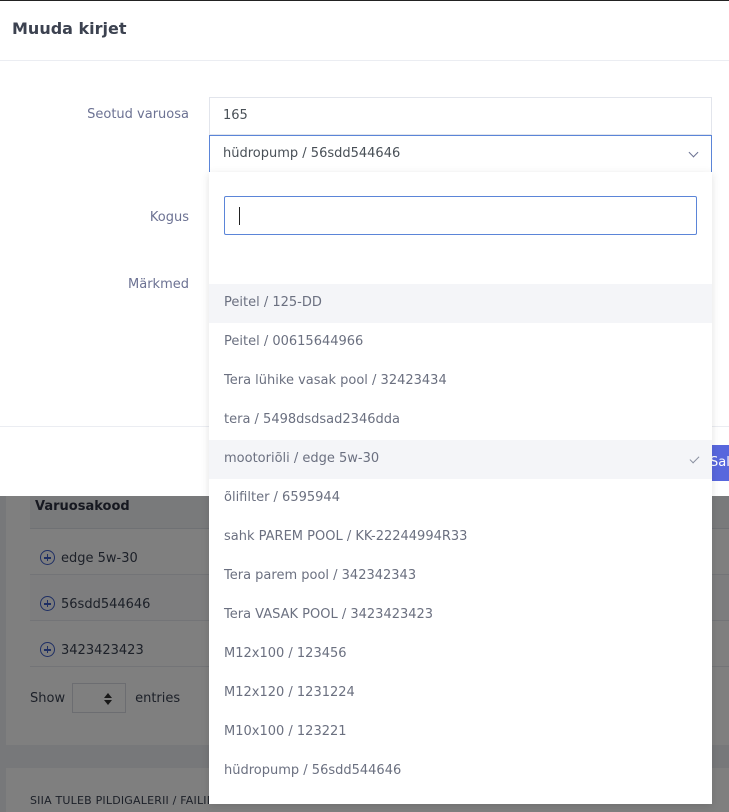  I want to click on dropdown-search-input, so click(460, 215).